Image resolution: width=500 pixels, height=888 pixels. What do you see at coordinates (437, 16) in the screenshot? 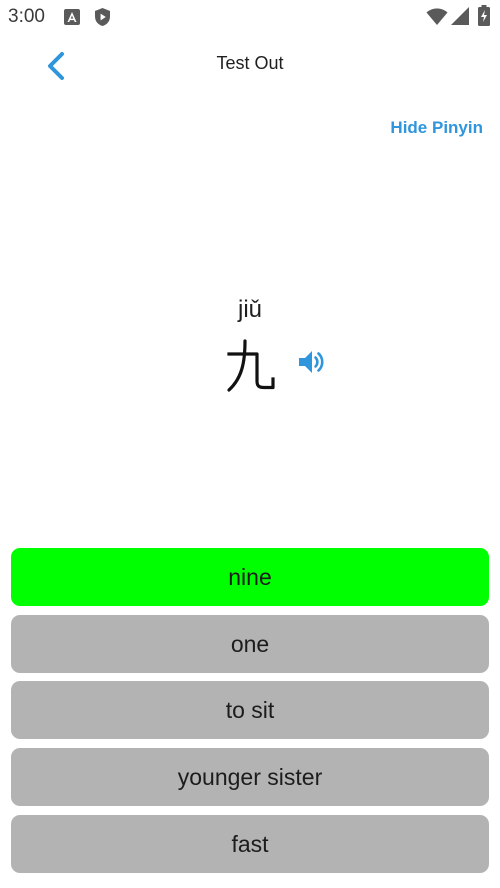
I see `wifi-icon` at bounding box center [437, 16].